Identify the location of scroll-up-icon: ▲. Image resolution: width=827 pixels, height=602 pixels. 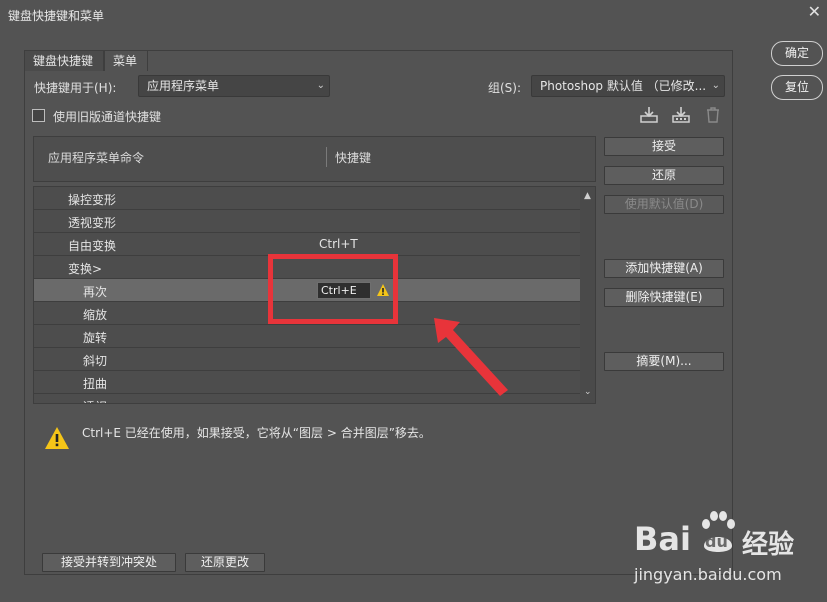
(587, 196).